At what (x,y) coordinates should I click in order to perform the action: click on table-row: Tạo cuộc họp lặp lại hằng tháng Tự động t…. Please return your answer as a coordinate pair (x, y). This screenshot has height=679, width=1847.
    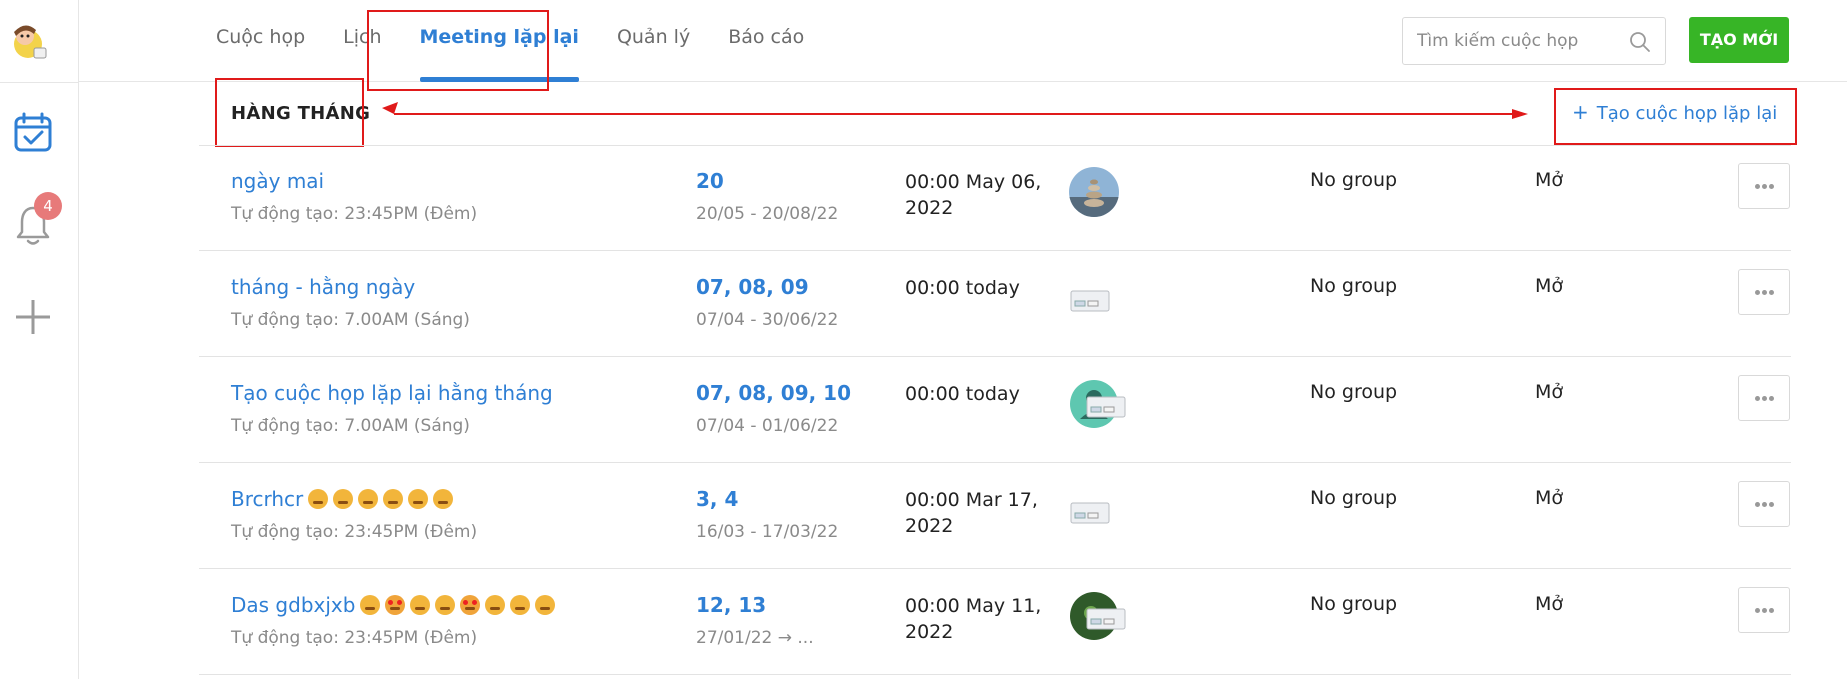
    Looking at the image, I should click on (995, 410).